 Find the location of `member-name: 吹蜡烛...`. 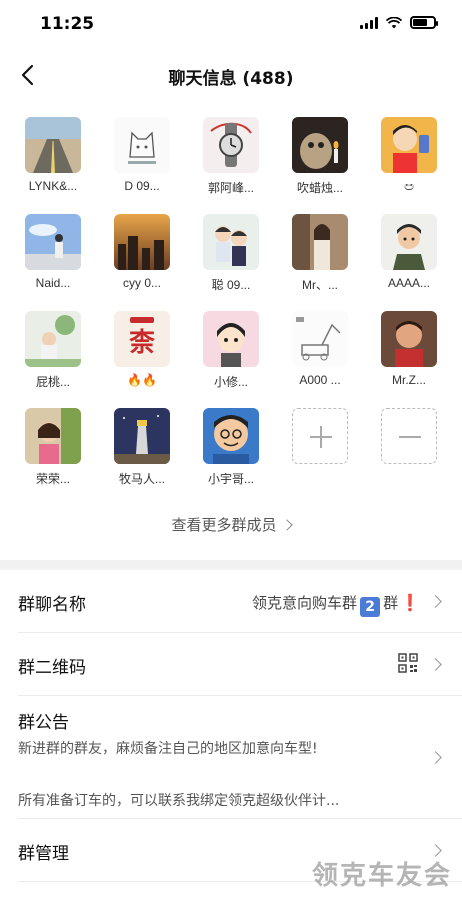

member-name: 吹蜡烛... is located at coordinates (319, 188).